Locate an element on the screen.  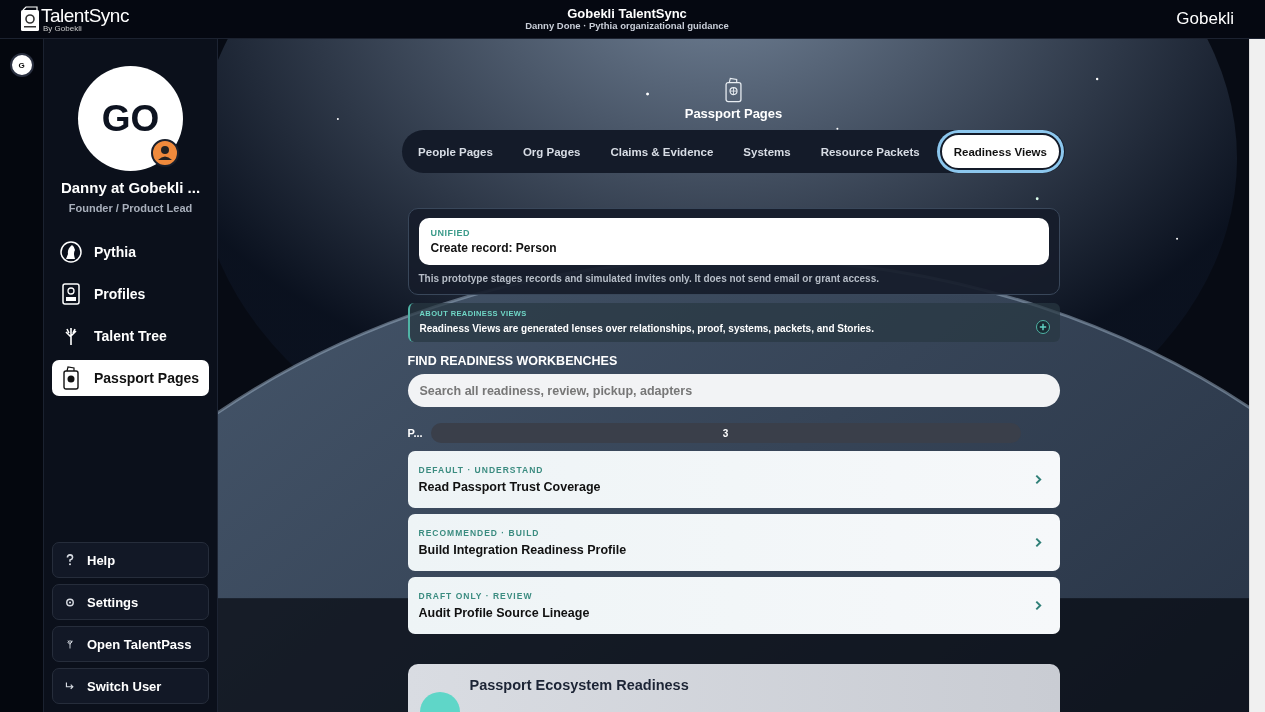
switch-arrow-icon is located at coordinates (70, 686).